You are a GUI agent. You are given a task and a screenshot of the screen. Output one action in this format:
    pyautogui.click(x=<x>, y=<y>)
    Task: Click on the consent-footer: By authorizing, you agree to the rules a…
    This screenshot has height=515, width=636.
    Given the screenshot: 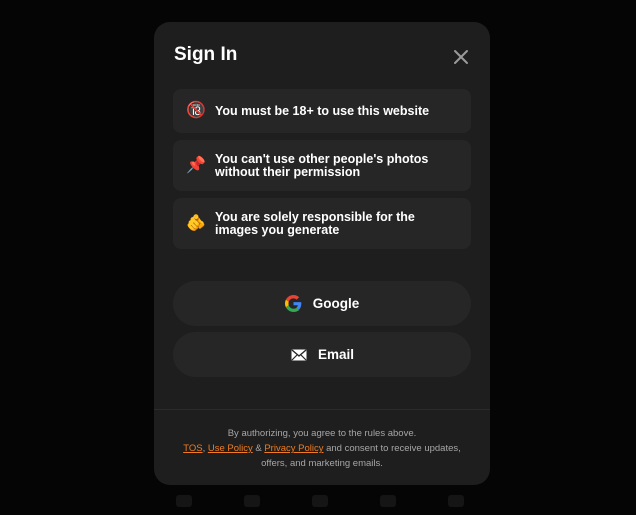 What is the action you would take?
    pyautogui.click(x=322, y=448)
    